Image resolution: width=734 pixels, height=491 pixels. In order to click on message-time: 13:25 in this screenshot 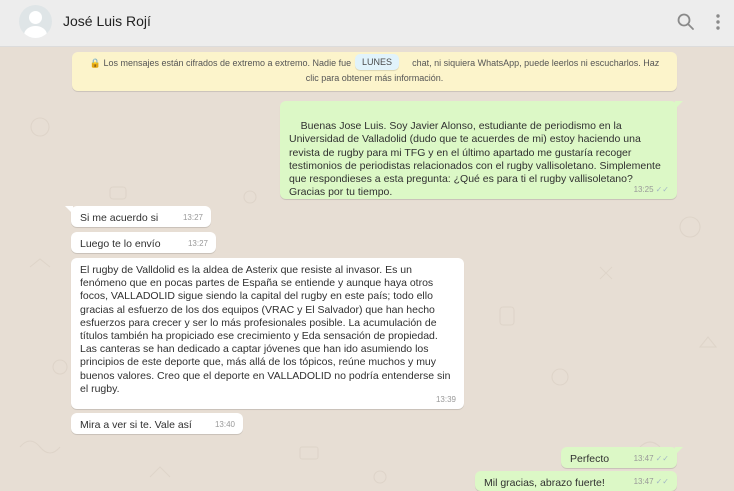, I will do `click(643, 189)`.